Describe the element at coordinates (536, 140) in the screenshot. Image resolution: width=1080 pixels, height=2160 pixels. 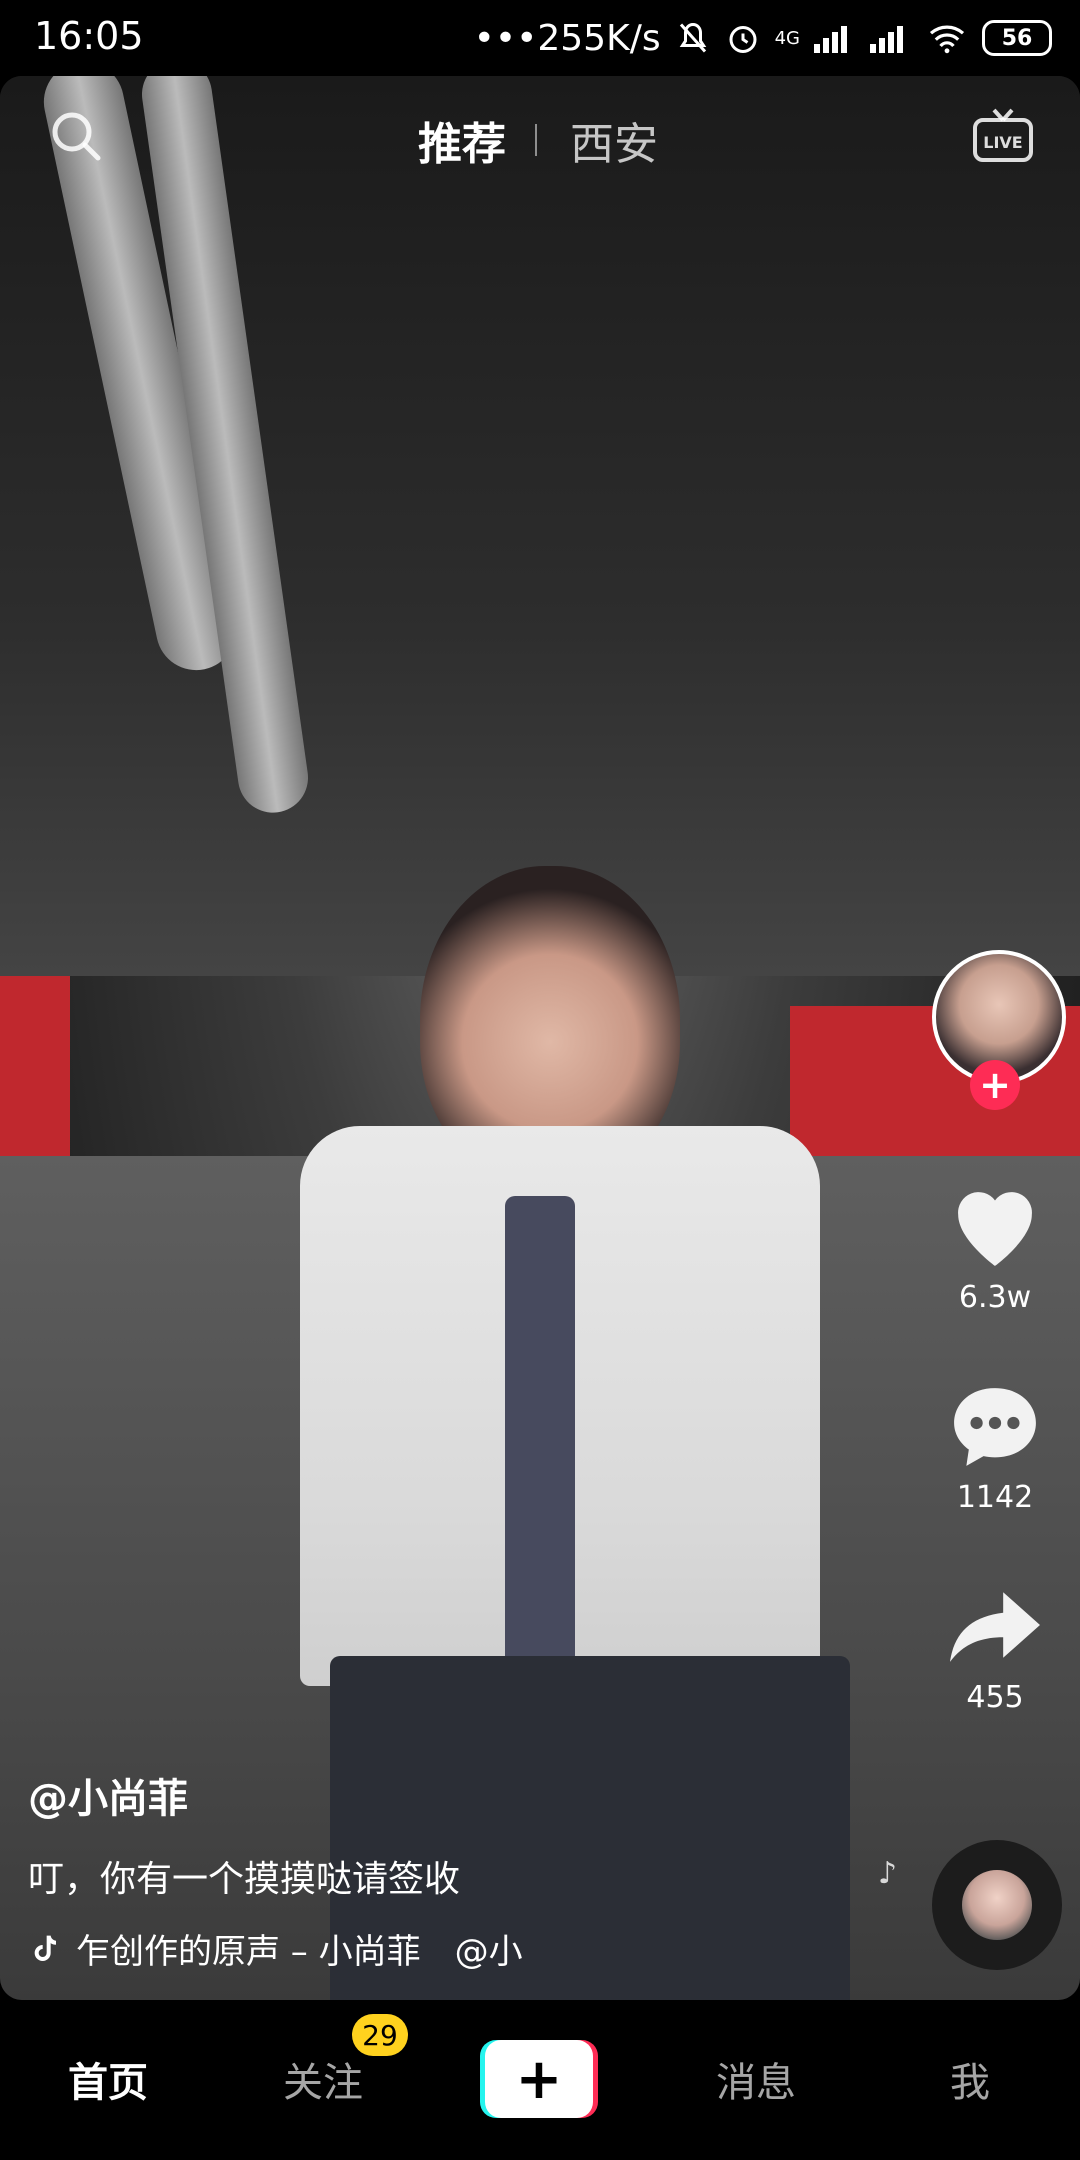
I see `tab-divider` at that location.